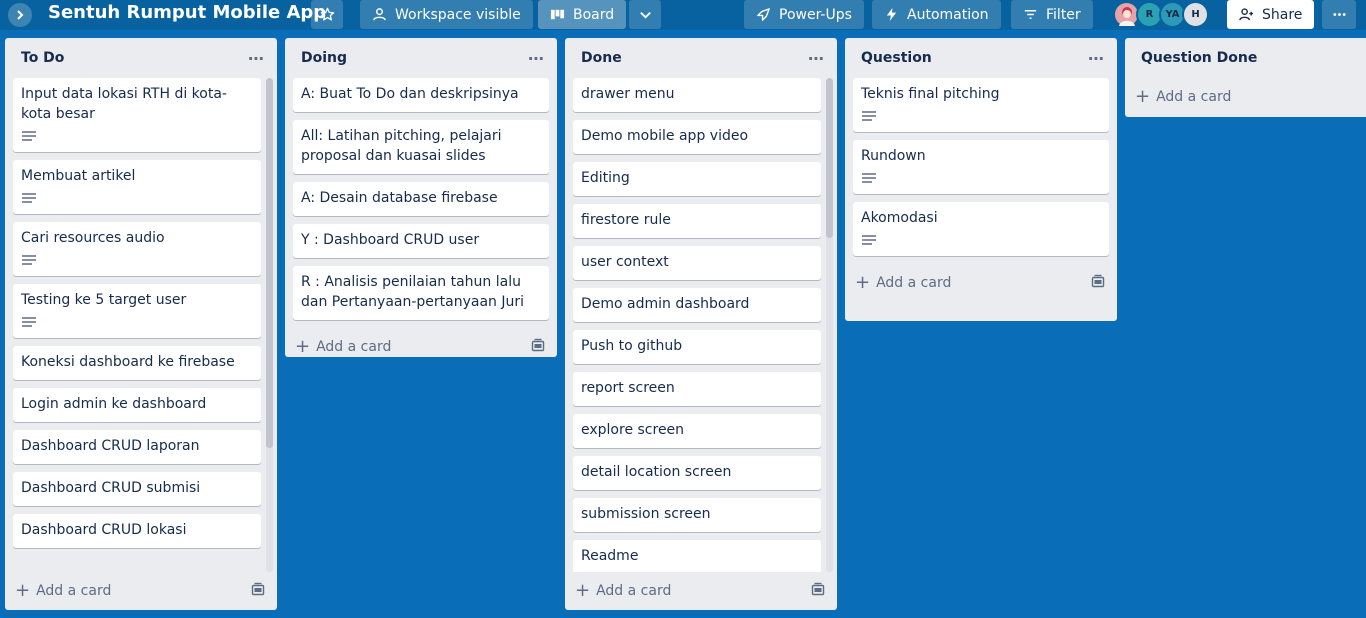  Describe the element at coordinates (379, 14) in the screenshot. I see `people-icon` at that location.